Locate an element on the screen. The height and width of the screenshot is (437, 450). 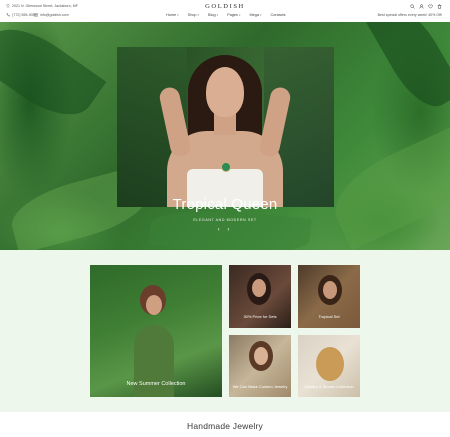
collection-label: Jewelry & Stones Collection is located at coordinates (329, 386).